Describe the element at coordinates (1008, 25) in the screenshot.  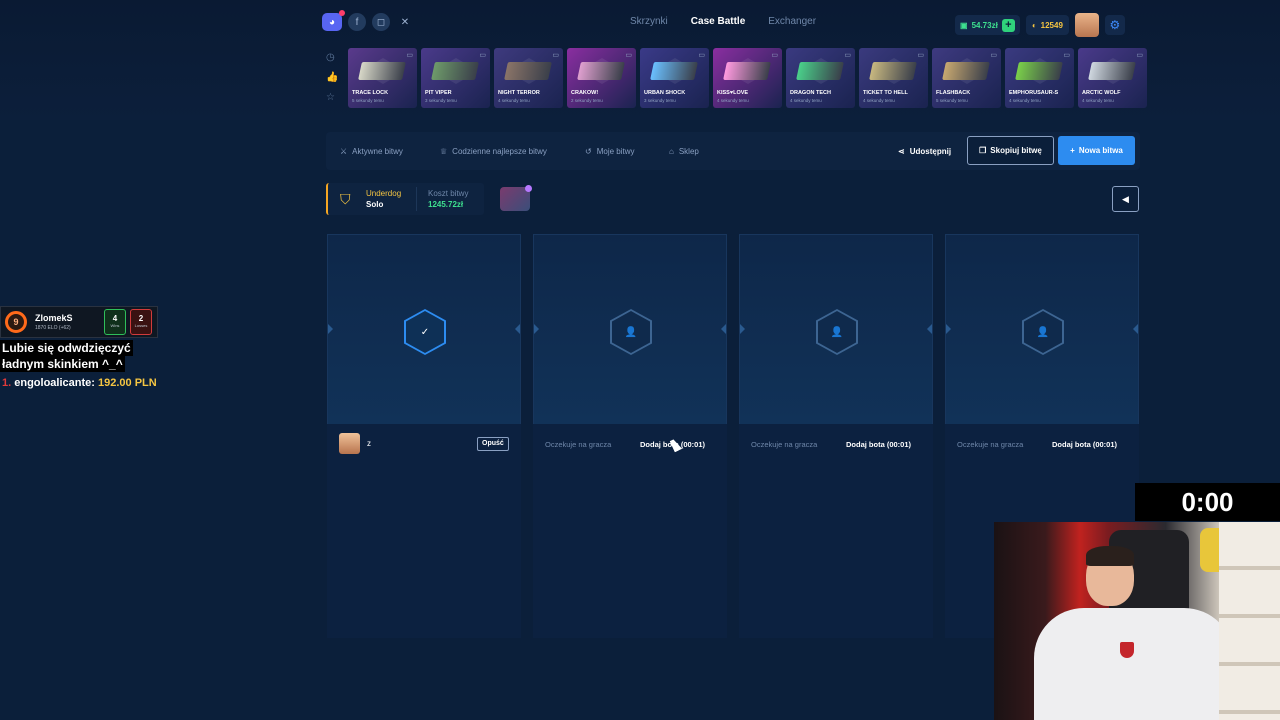
I see `deposit-button: +` at that location.